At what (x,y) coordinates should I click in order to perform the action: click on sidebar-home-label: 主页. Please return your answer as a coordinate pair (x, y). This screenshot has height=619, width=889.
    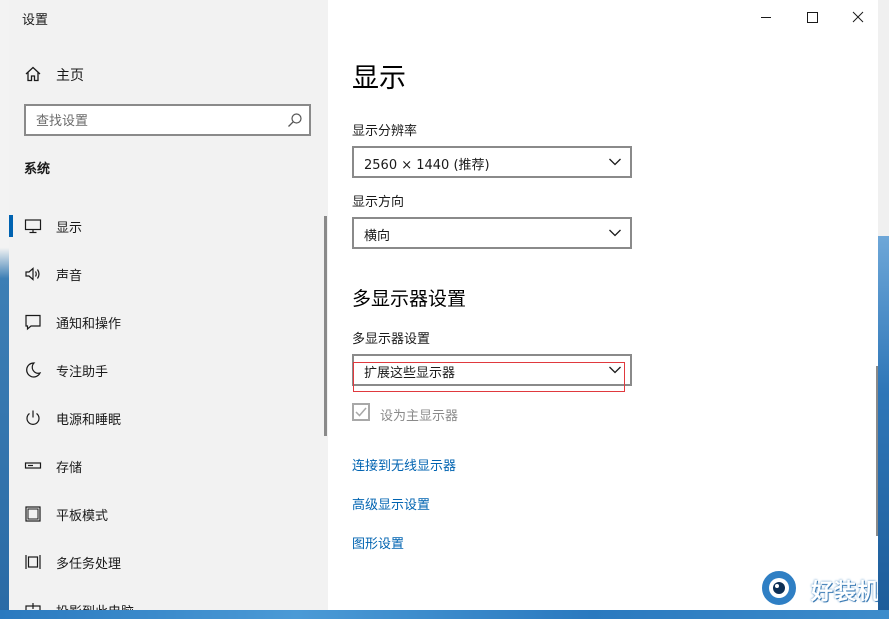
    Looking at the image, I should click on (70, 76).